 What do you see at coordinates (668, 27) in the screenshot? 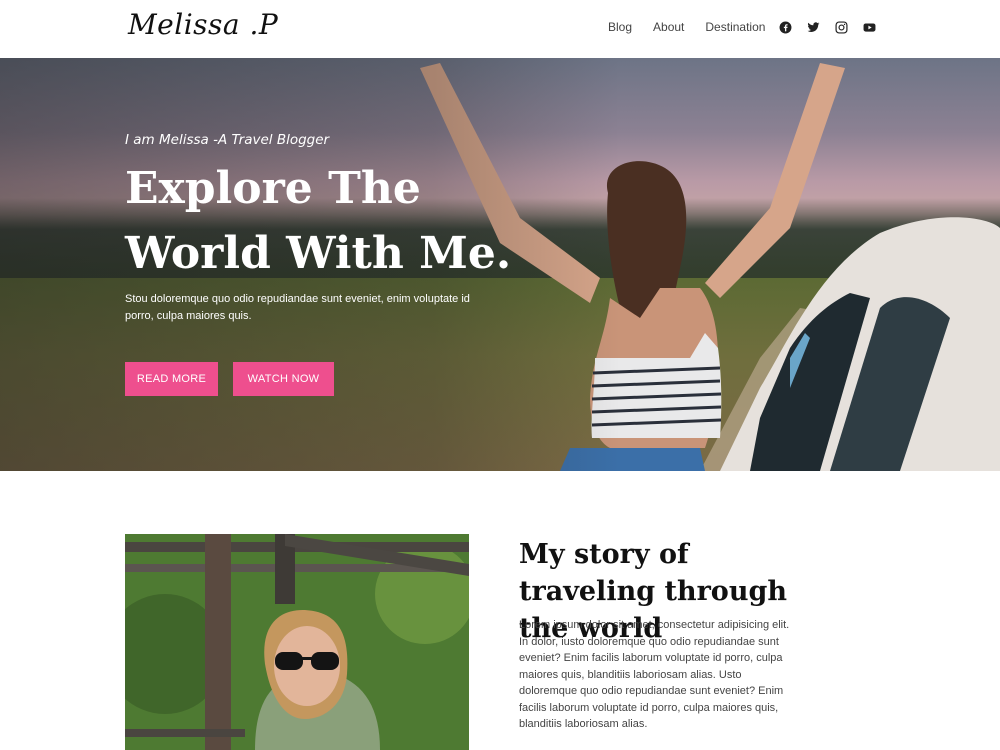
I see `nav-about: About` at bounding box center [668, 27].